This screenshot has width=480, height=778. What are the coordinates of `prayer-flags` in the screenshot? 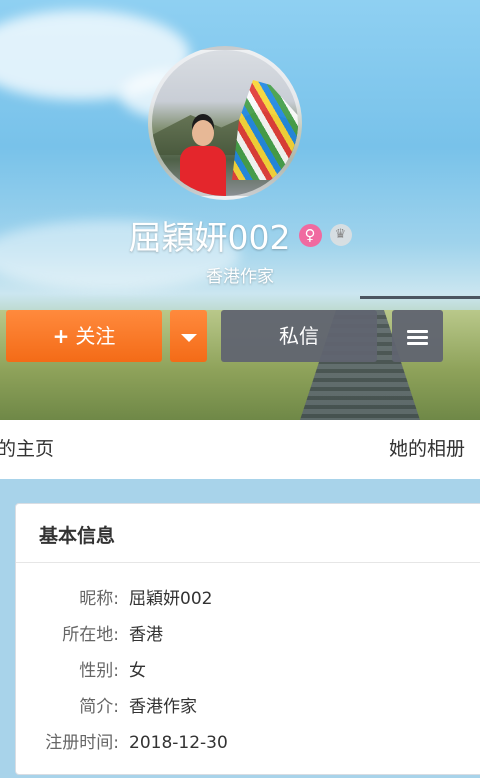 It's located at (265, 130).